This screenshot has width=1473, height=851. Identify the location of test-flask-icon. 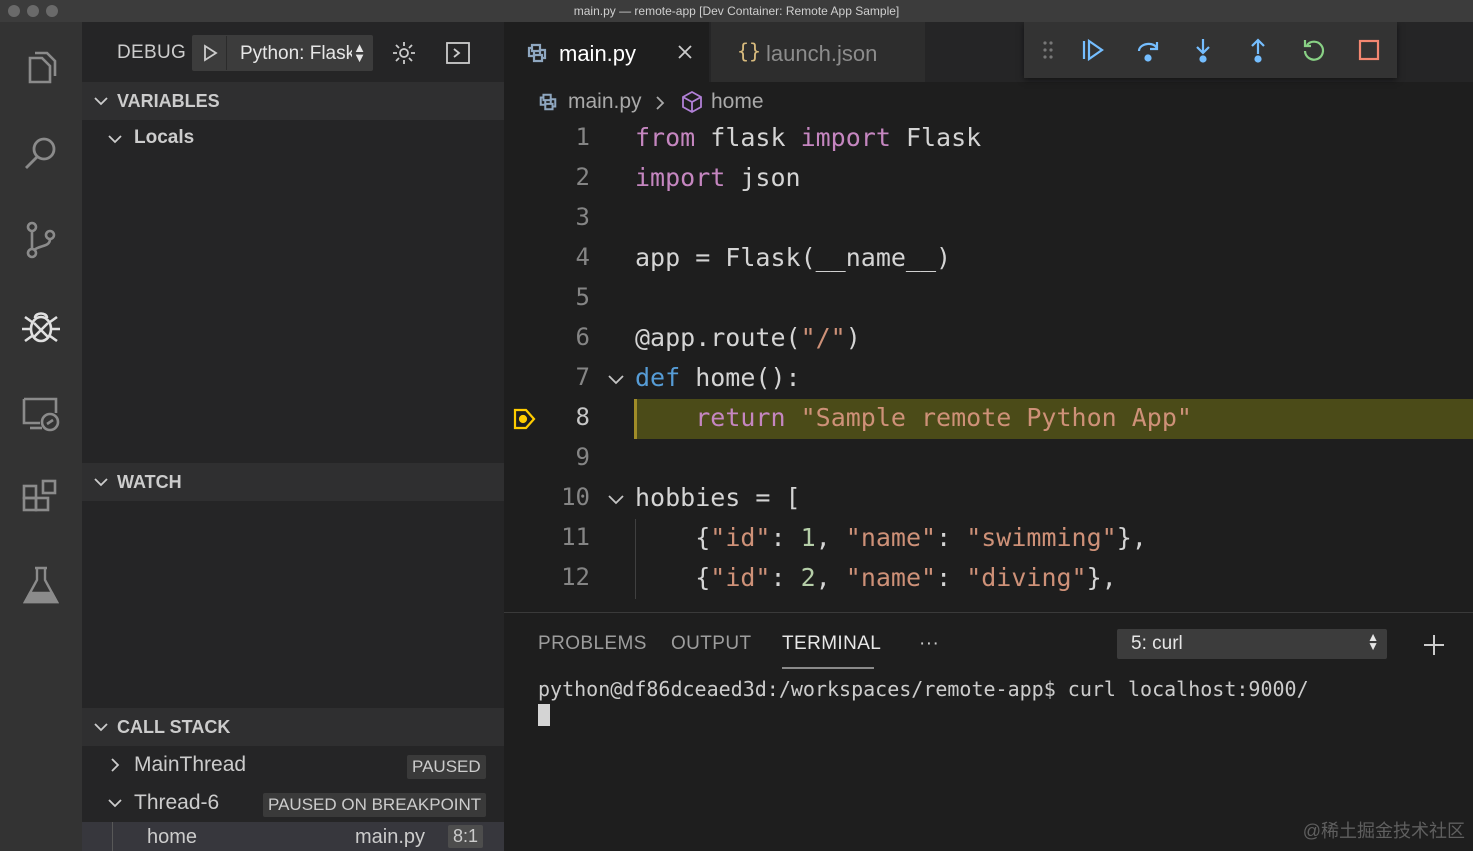
(41, 585).